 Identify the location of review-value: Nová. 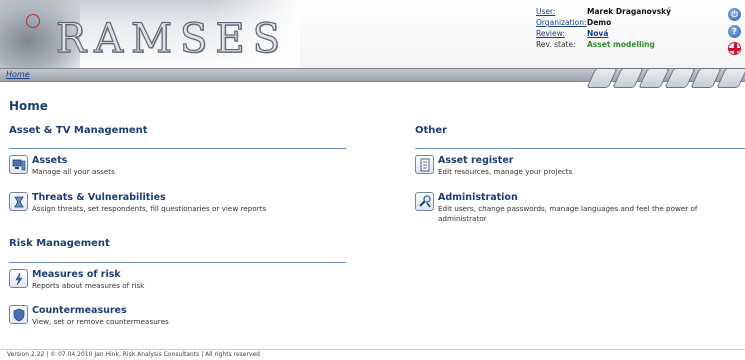
(597, 33).